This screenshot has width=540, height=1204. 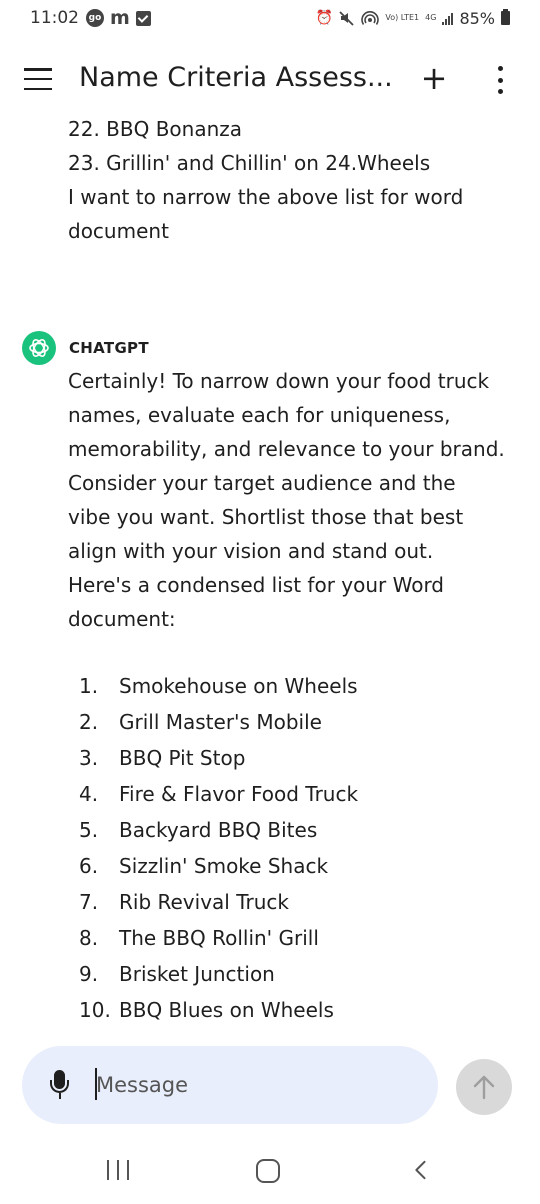 What do you see at coordinates (38, 79) in the screenshot?
I see `hamburger-menu-icon` at bounding box center [38, 79].